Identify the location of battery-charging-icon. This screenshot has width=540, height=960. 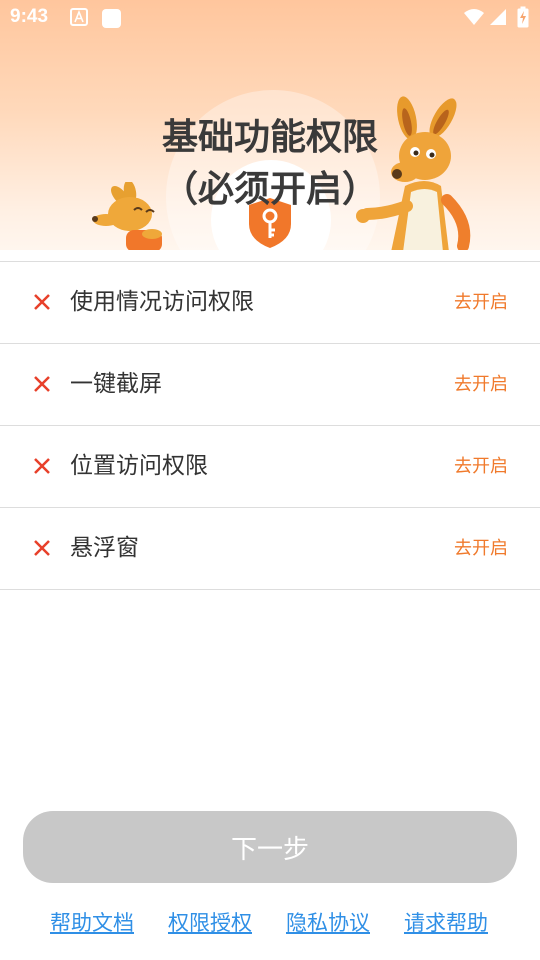
(523, 17).